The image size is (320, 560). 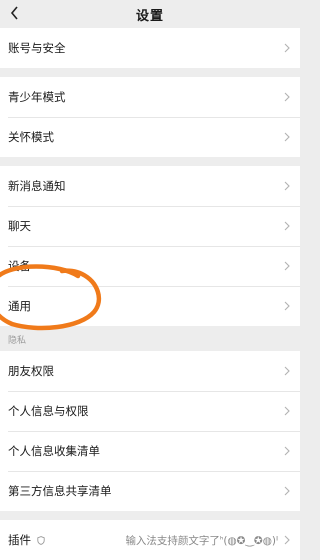 What do you see at coordinates (150, 411) in the screenshot?
I see `settings-item-personal-info-permissions: 个人信息与权限` at bounding box center [150, 411].